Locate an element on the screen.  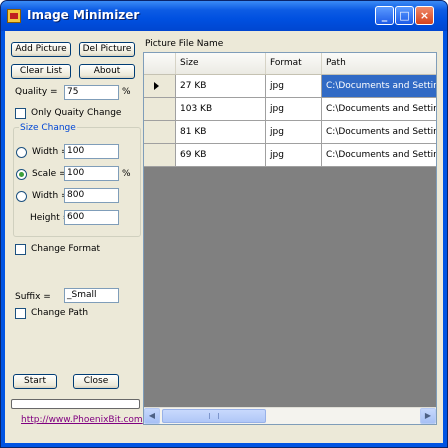
grid-header: Size Format Path is located at coordinates (290, 64).